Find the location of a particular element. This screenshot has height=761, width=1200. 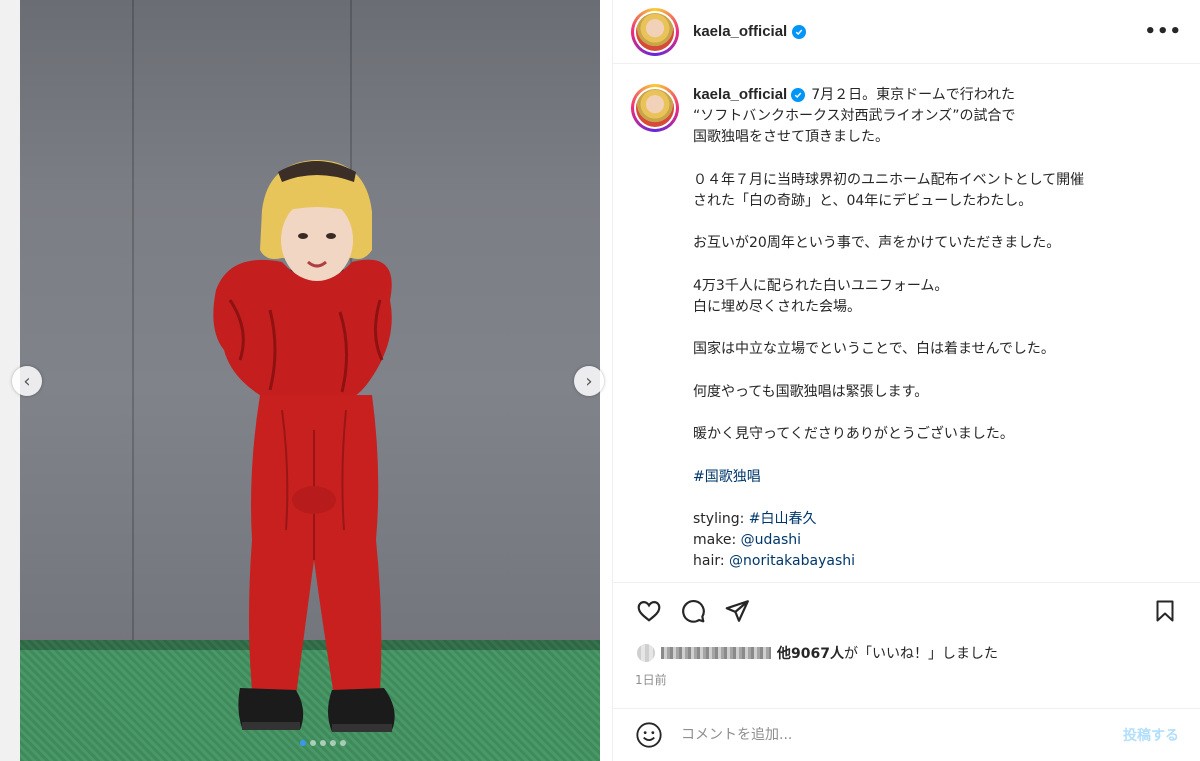

caption-line: 何度やっても国歌独唱は緊張します。 is located at coordinates (811, 391).